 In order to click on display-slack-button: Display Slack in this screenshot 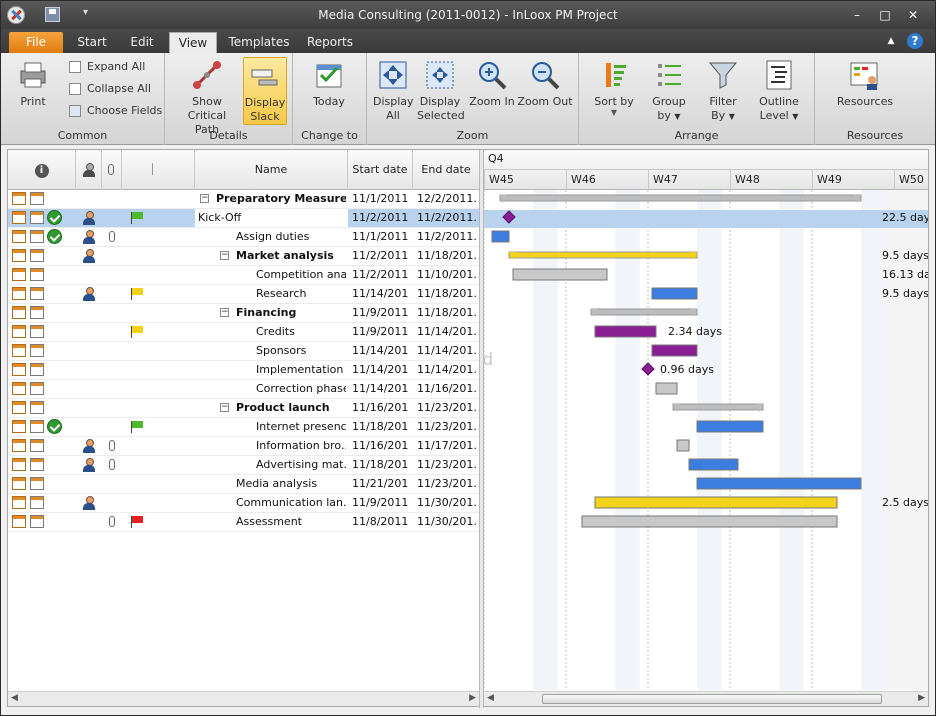, I will do `click(265, 91)`.